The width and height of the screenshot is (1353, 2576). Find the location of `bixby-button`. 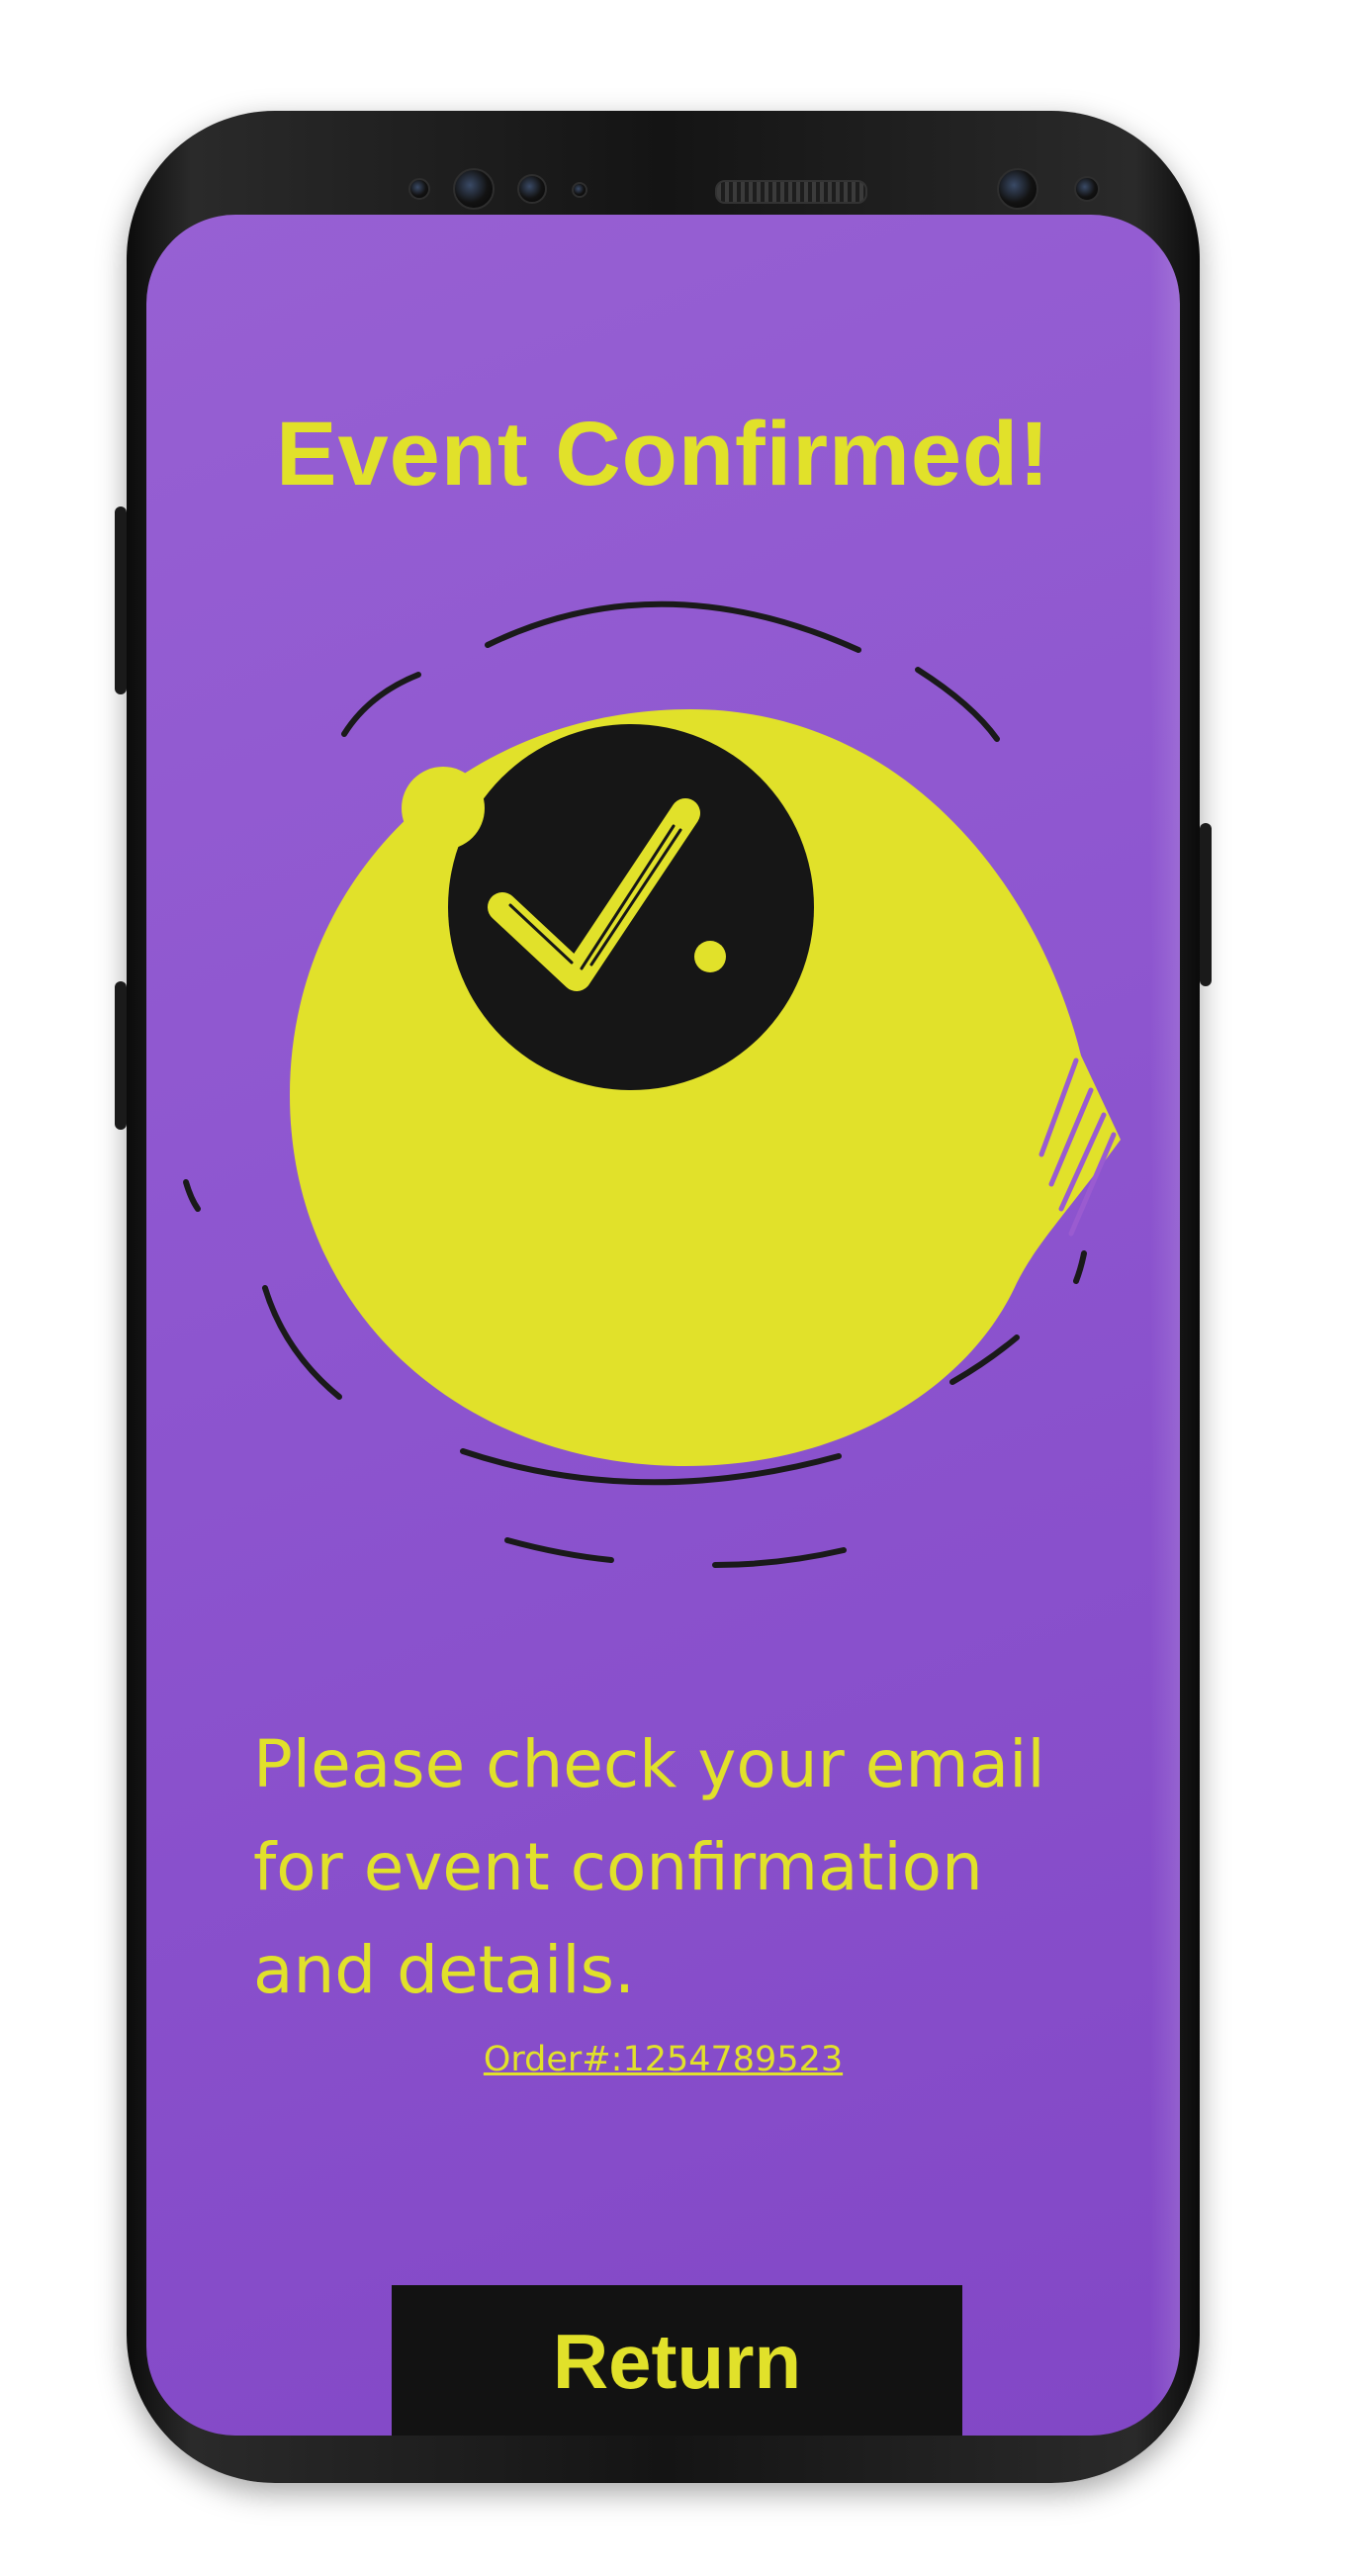

bixby-button is located at coordinates (121, 1055).